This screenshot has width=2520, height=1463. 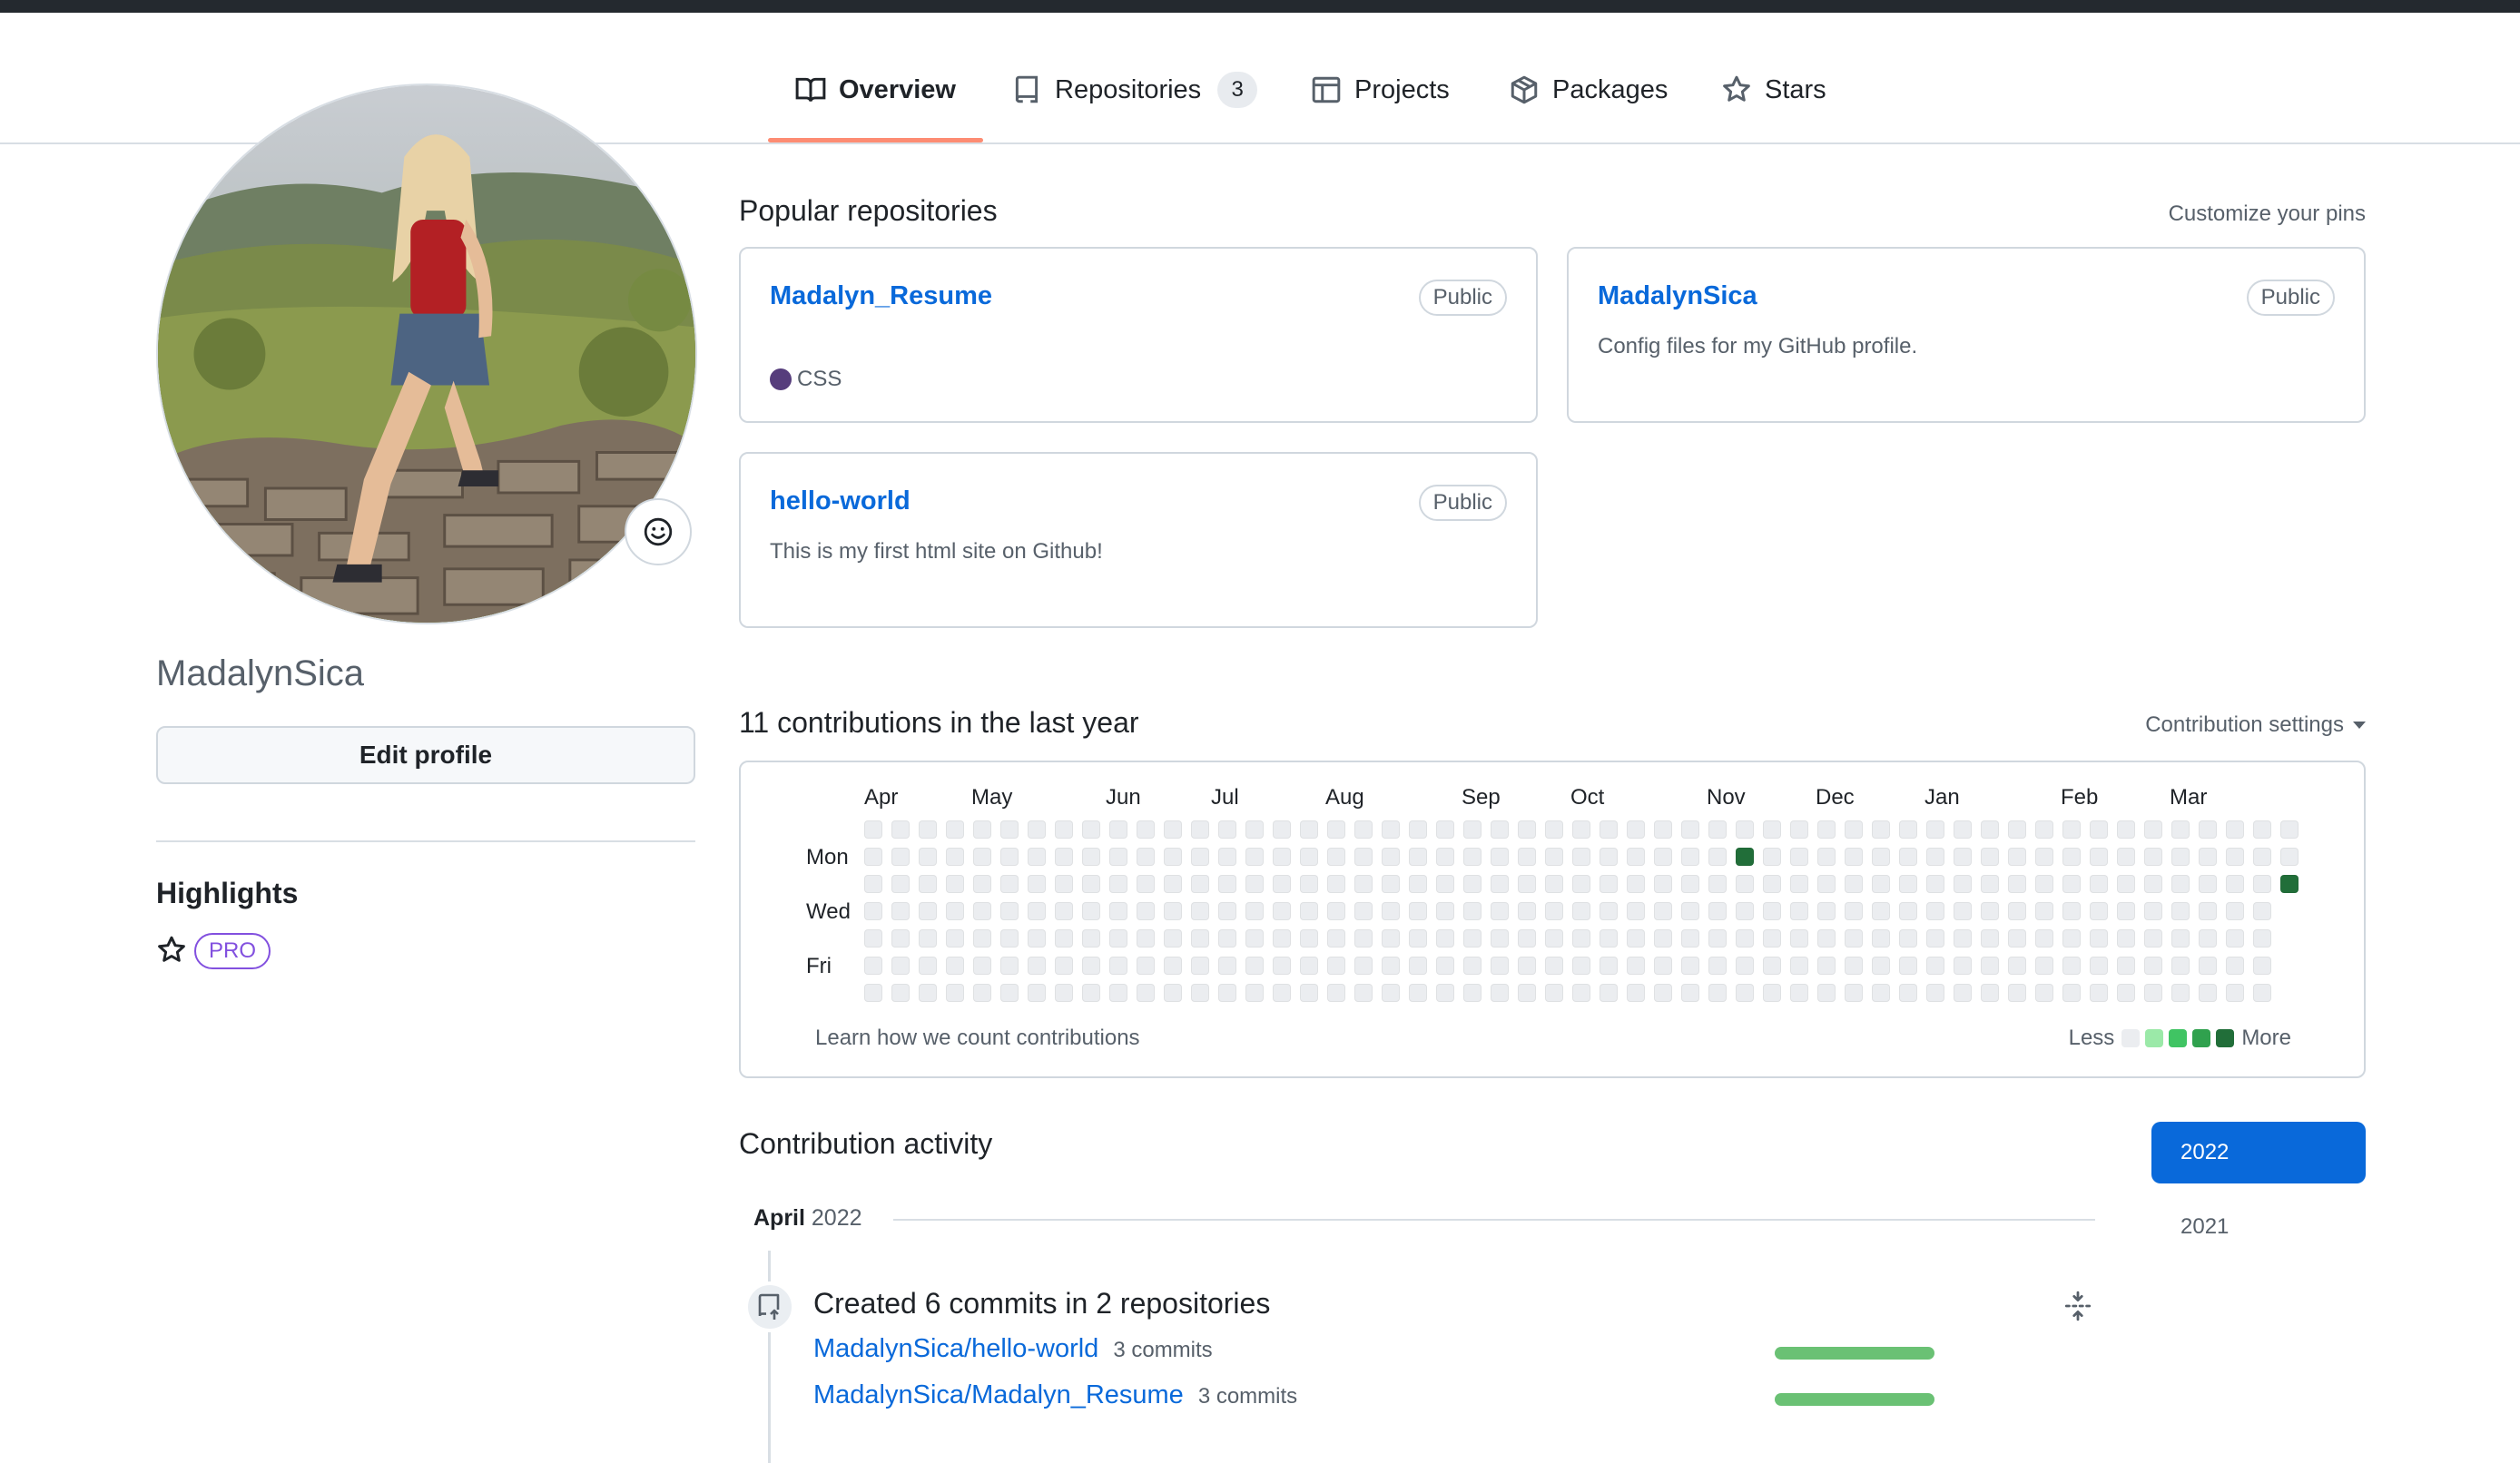 I want to click on commit-repo-link: MadalynSica/hello-world, so click(x=956, y=1349).